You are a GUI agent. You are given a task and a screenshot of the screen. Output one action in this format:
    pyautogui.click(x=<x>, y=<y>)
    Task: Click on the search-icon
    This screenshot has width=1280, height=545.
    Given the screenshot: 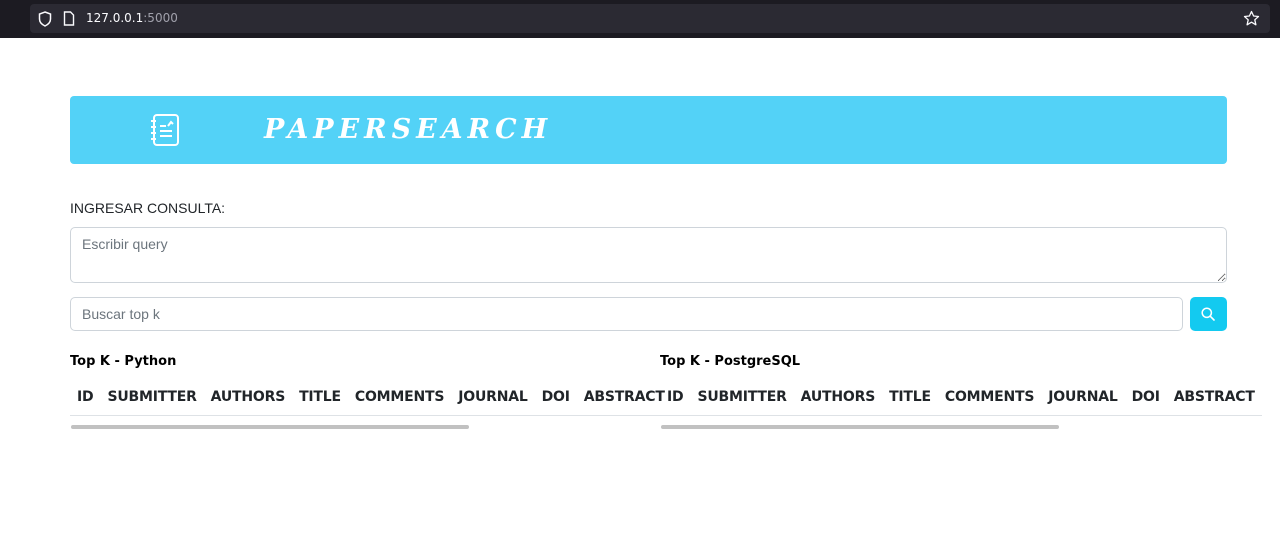 What is the action you would take?
    pyautogui.click(x=1208, y=314)
    